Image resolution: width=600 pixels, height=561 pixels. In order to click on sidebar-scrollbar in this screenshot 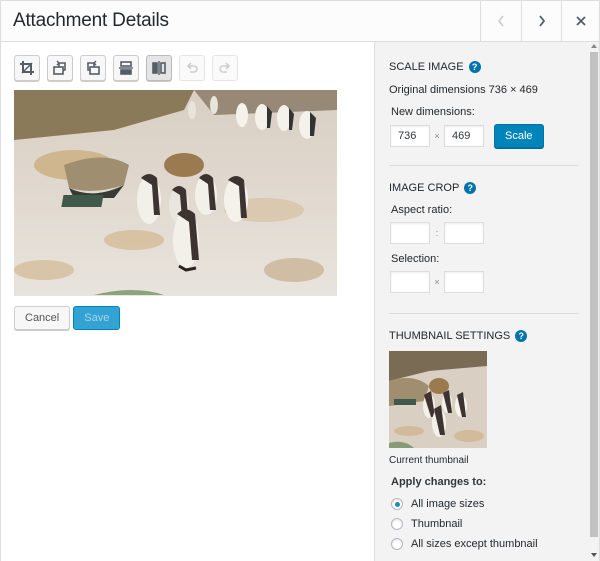, I will do `click(594, 301)`.